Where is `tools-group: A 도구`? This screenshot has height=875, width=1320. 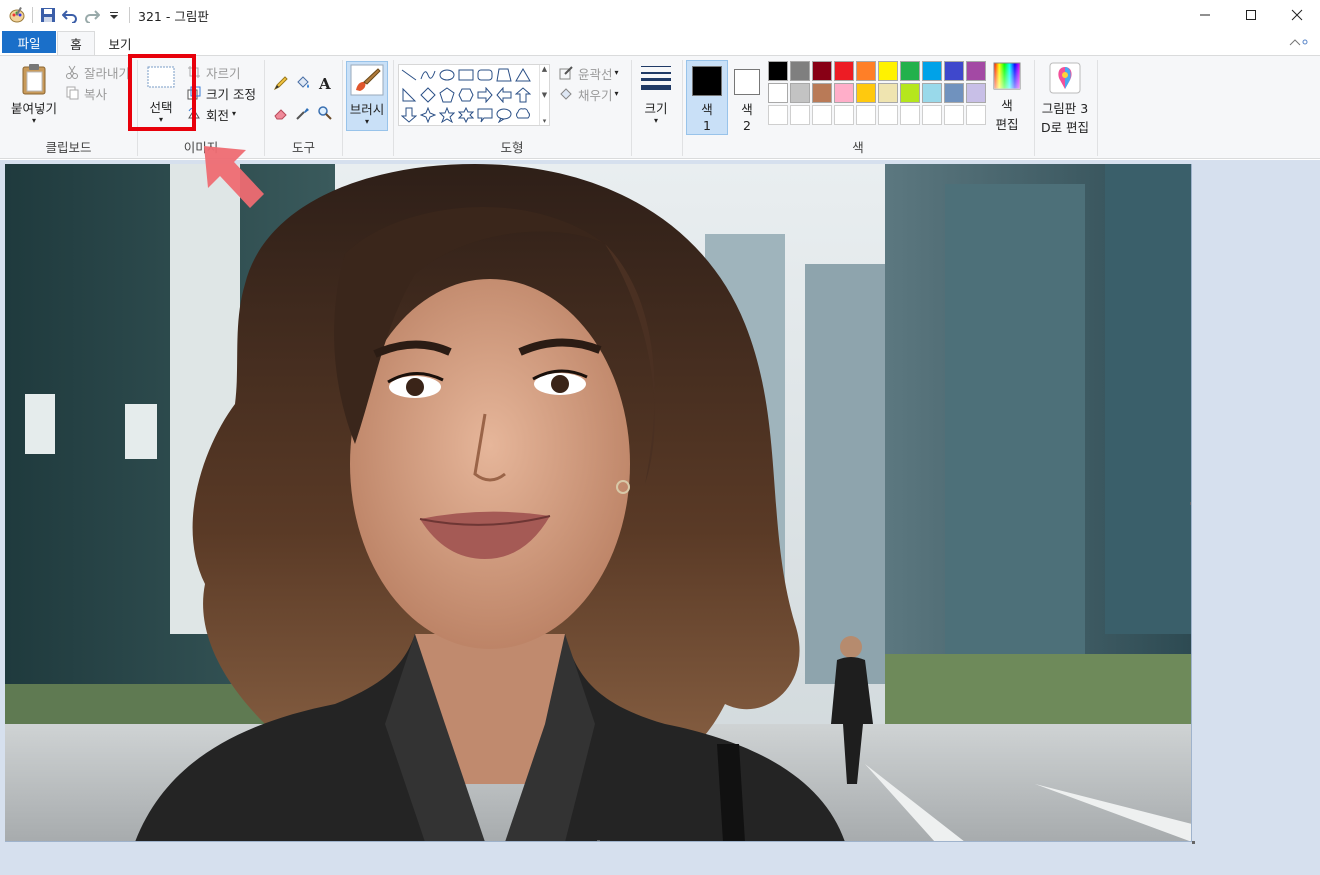 tools-group: A 도구 is located at coordinates (303, 107).